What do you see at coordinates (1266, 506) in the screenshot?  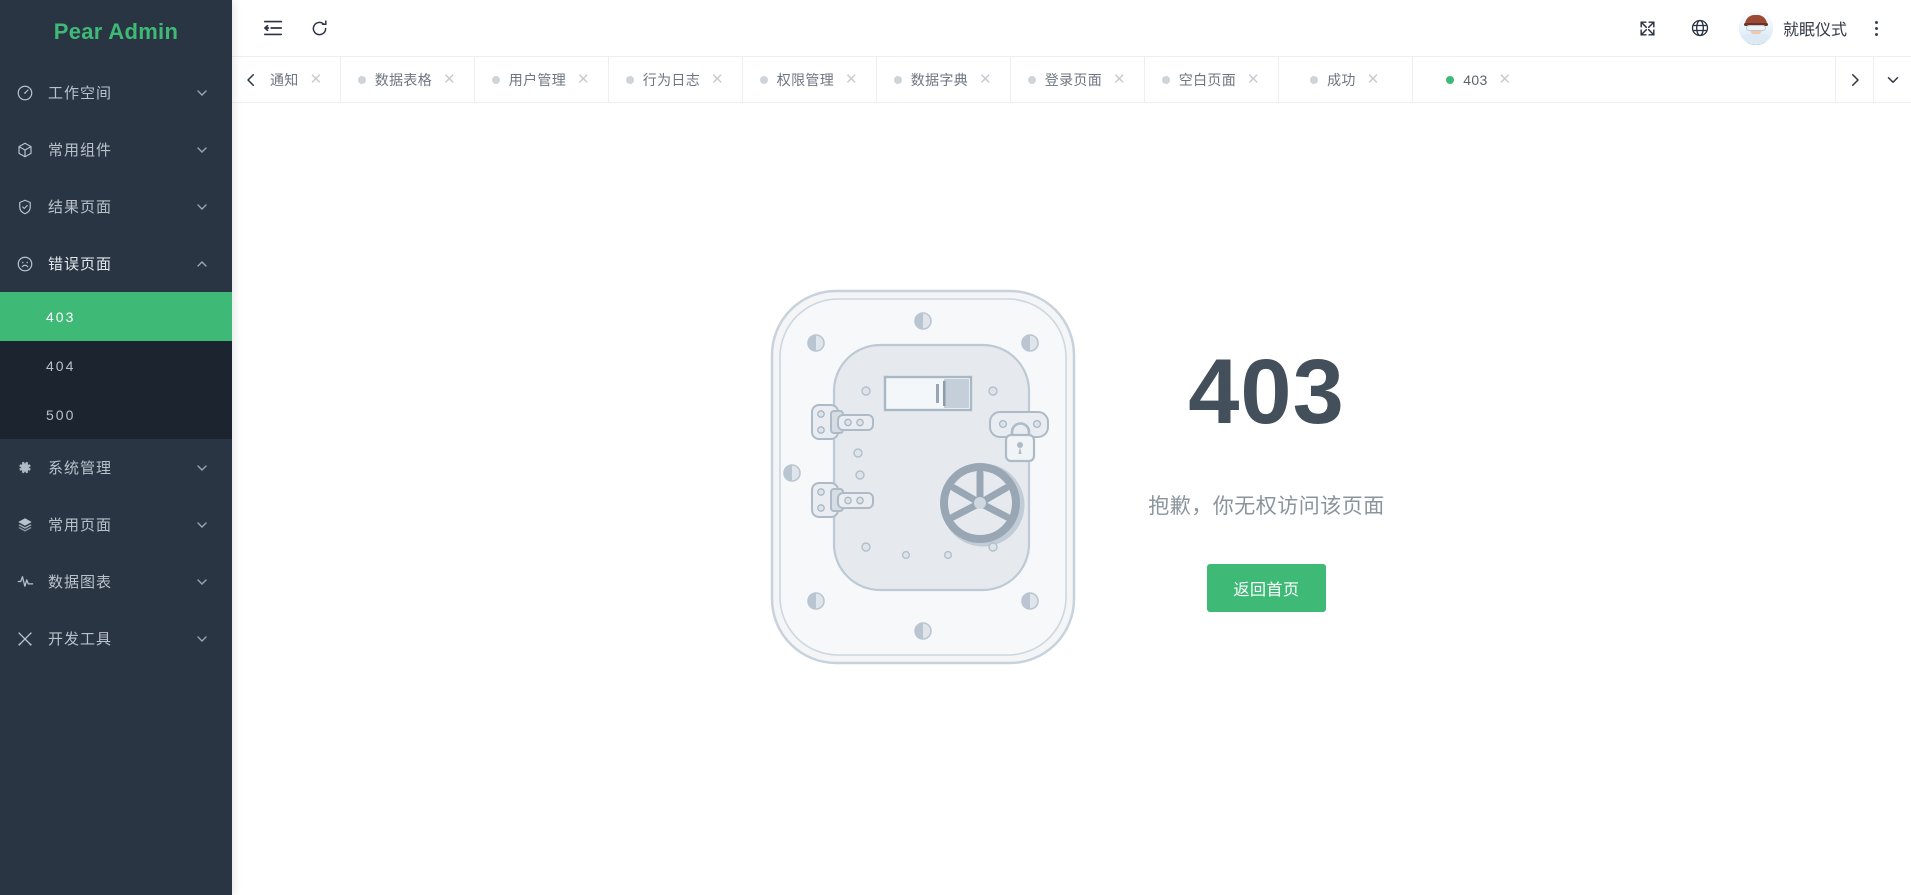 I see `error-description: 抱歉，你无权访问该页面` at bounding box center [1266, 506].